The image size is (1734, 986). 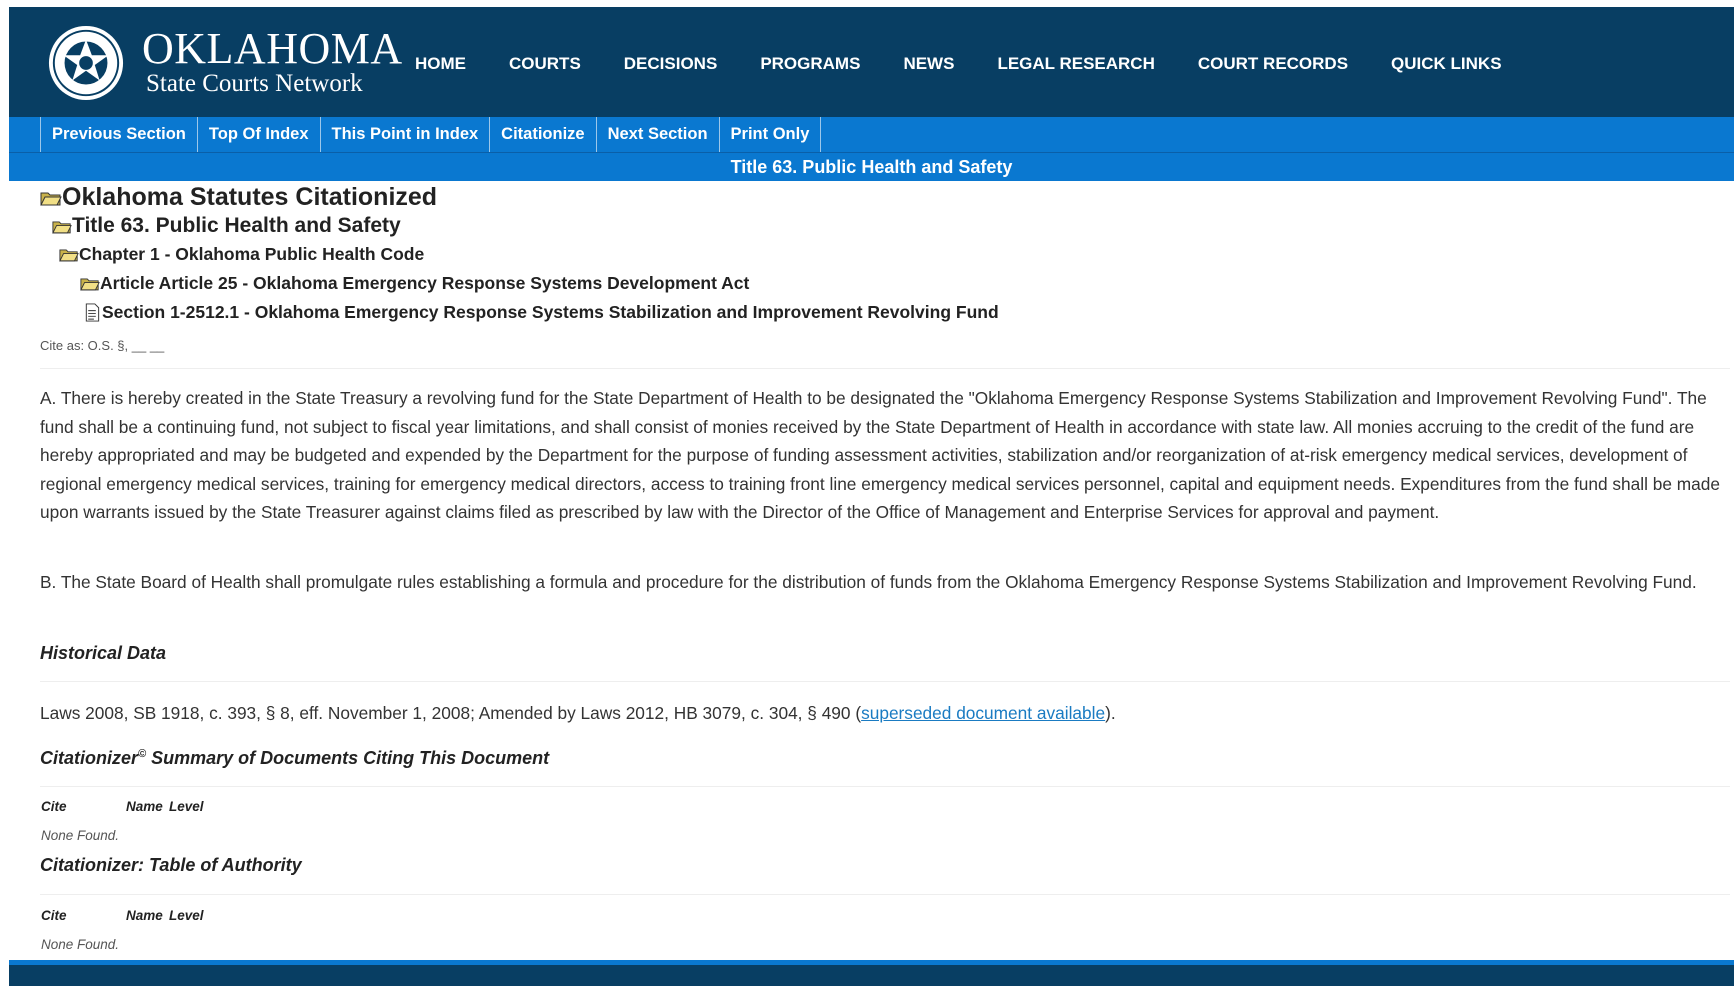 What do you see at coordinates (770, 134) in the screenshot?
I see `print-only-button: Print Only` at bounding box center [770, 134].